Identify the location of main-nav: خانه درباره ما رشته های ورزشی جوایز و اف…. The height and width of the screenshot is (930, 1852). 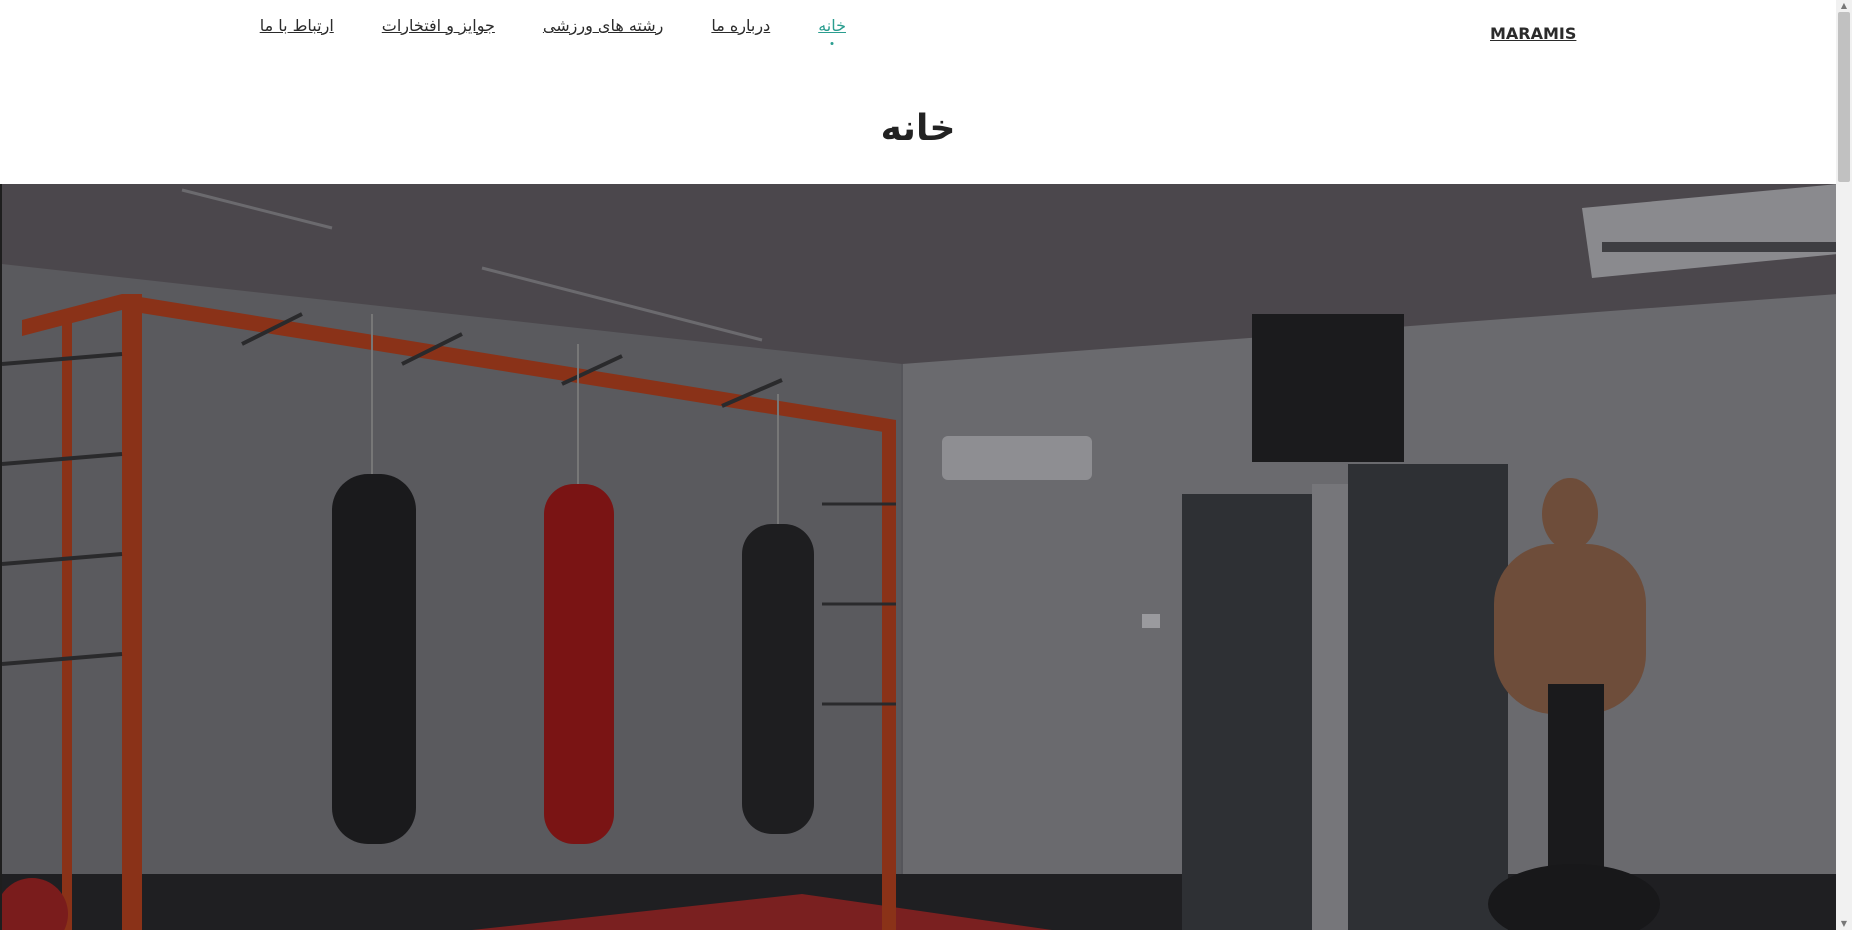
(529, 25).